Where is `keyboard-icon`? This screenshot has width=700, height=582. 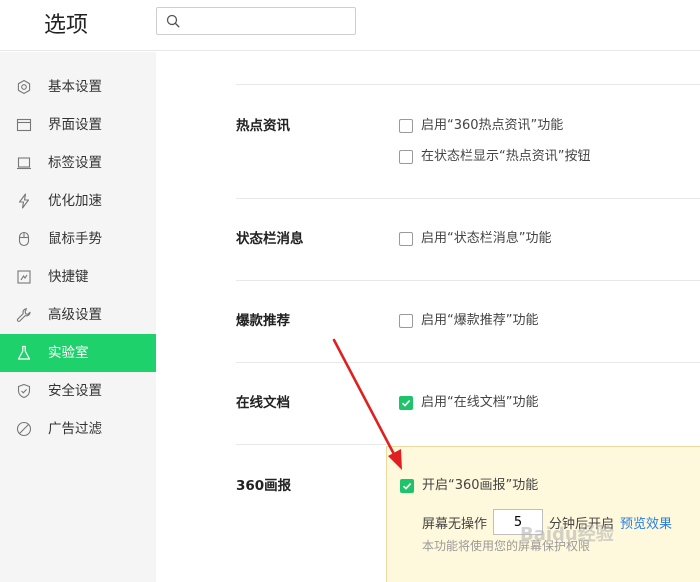 keyboard-icon is located at coordinates (24, 277).